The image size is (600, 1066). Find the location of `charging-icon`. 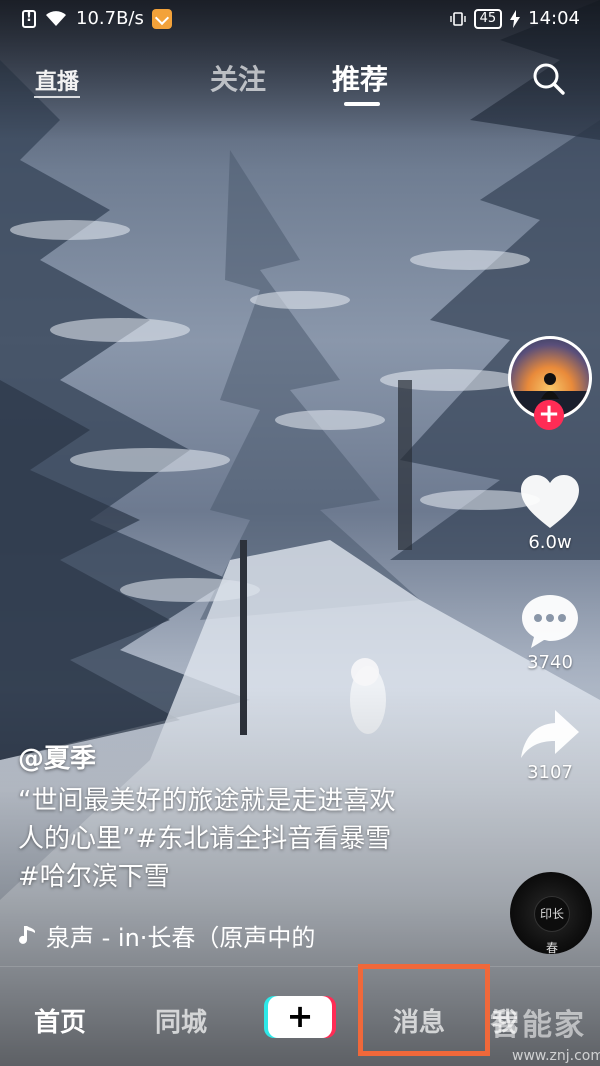

charging-icon is located at coordinates (515, 18).